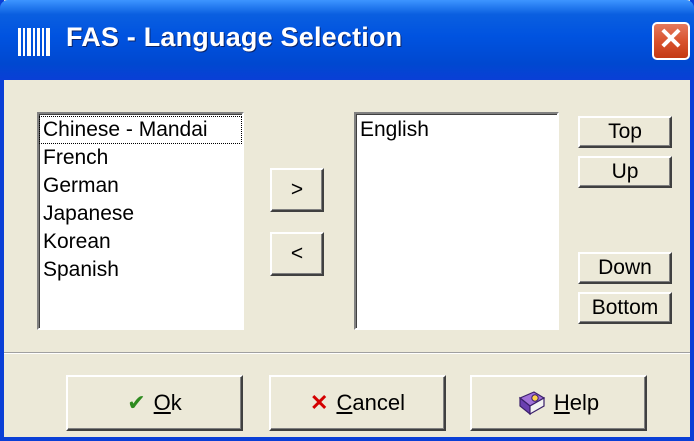 The width and height of the screenshot is (694, 441). I want to click on list-item: Chinese - Mandai, so click(140, 130).